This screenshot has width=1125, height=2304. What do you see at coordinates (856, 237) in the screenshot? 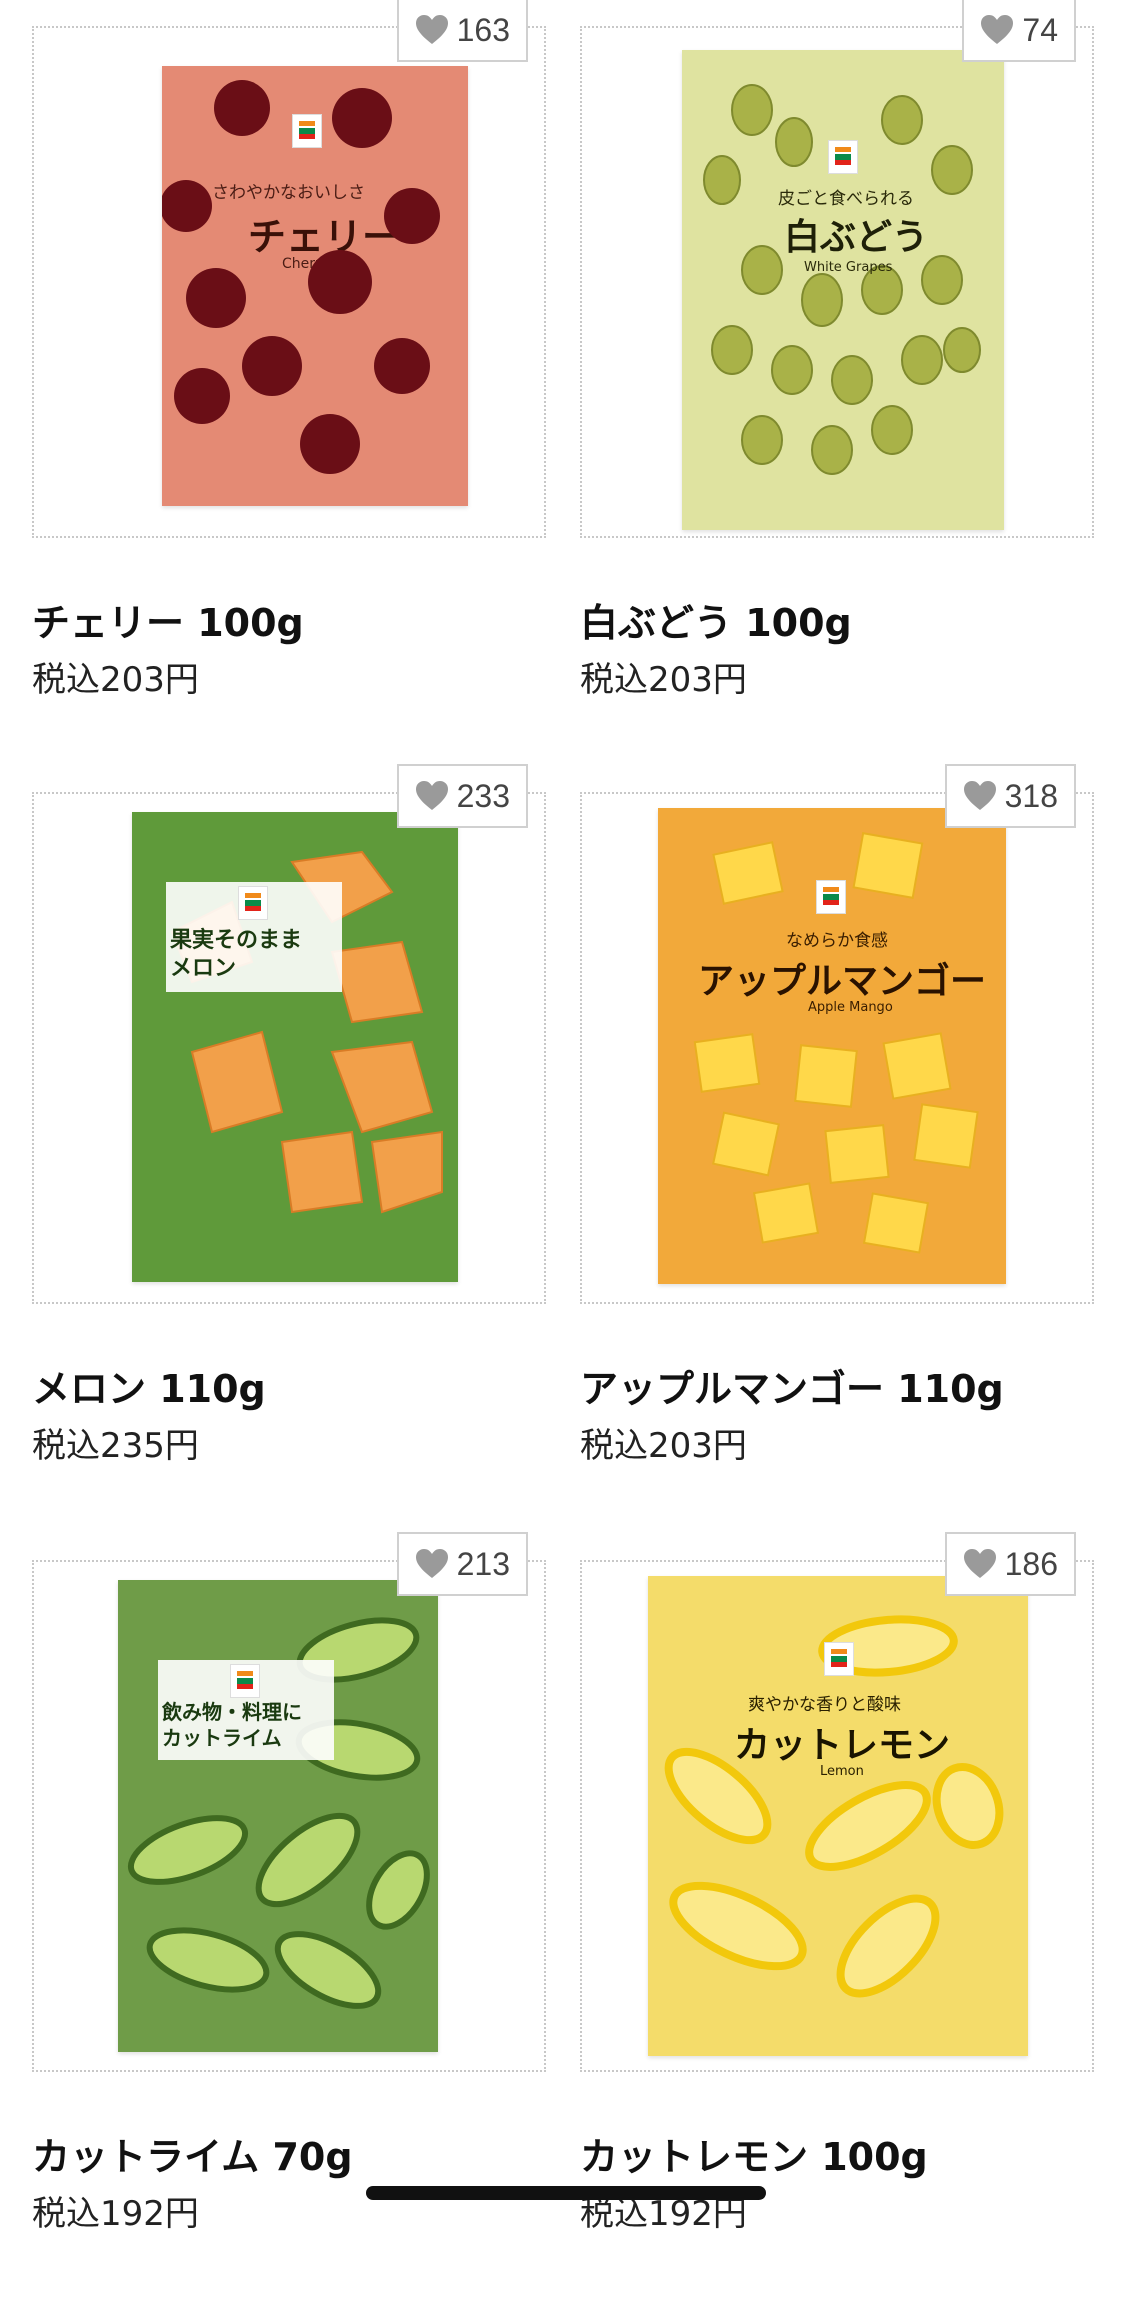
I see `pack-title: 白ぶどう` at bounding box center [856, 237].